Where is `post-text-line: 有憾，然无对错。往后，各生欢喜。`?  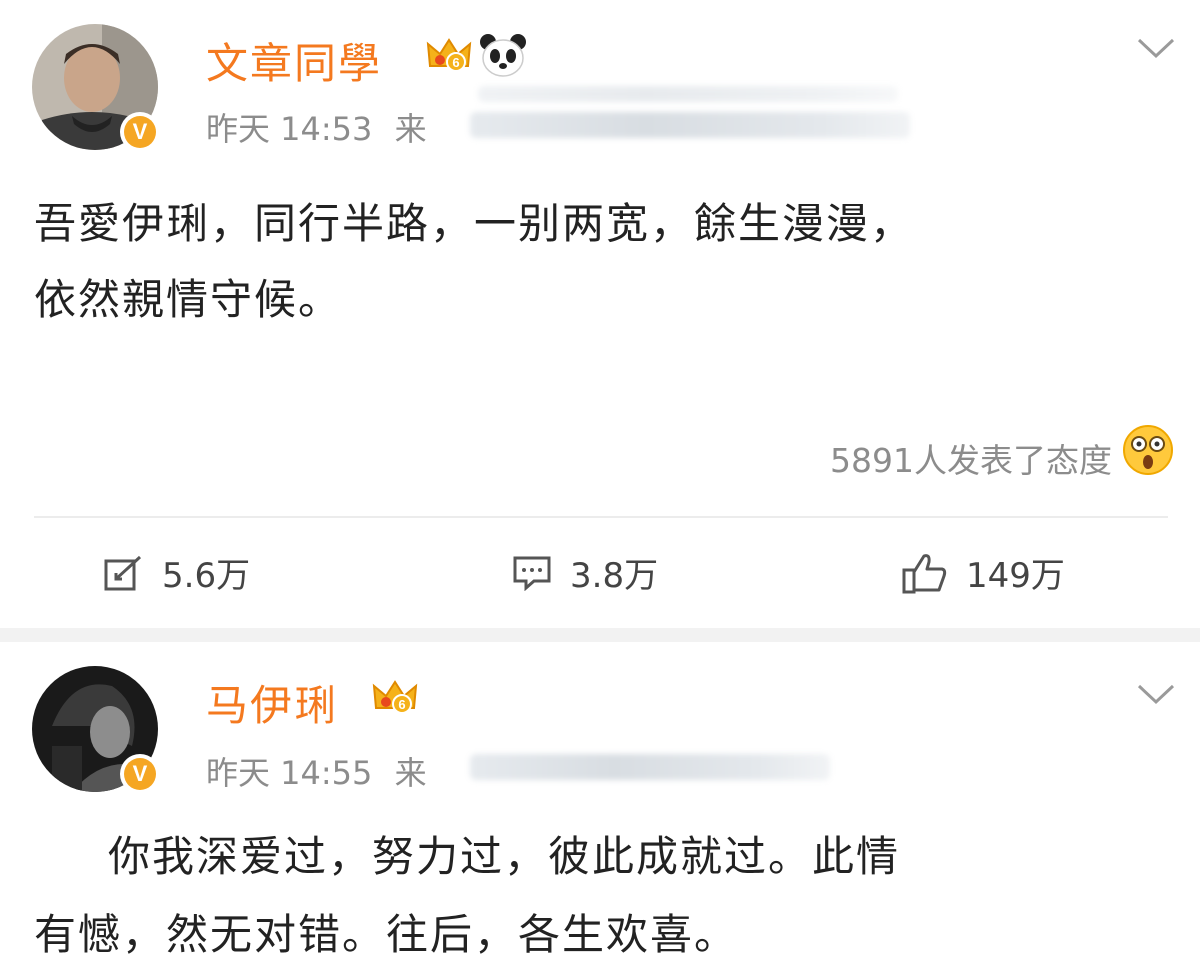
post-text-line: 有憾，然无对错。往后，各生欢喜。 is located at coordinates (386, 934).